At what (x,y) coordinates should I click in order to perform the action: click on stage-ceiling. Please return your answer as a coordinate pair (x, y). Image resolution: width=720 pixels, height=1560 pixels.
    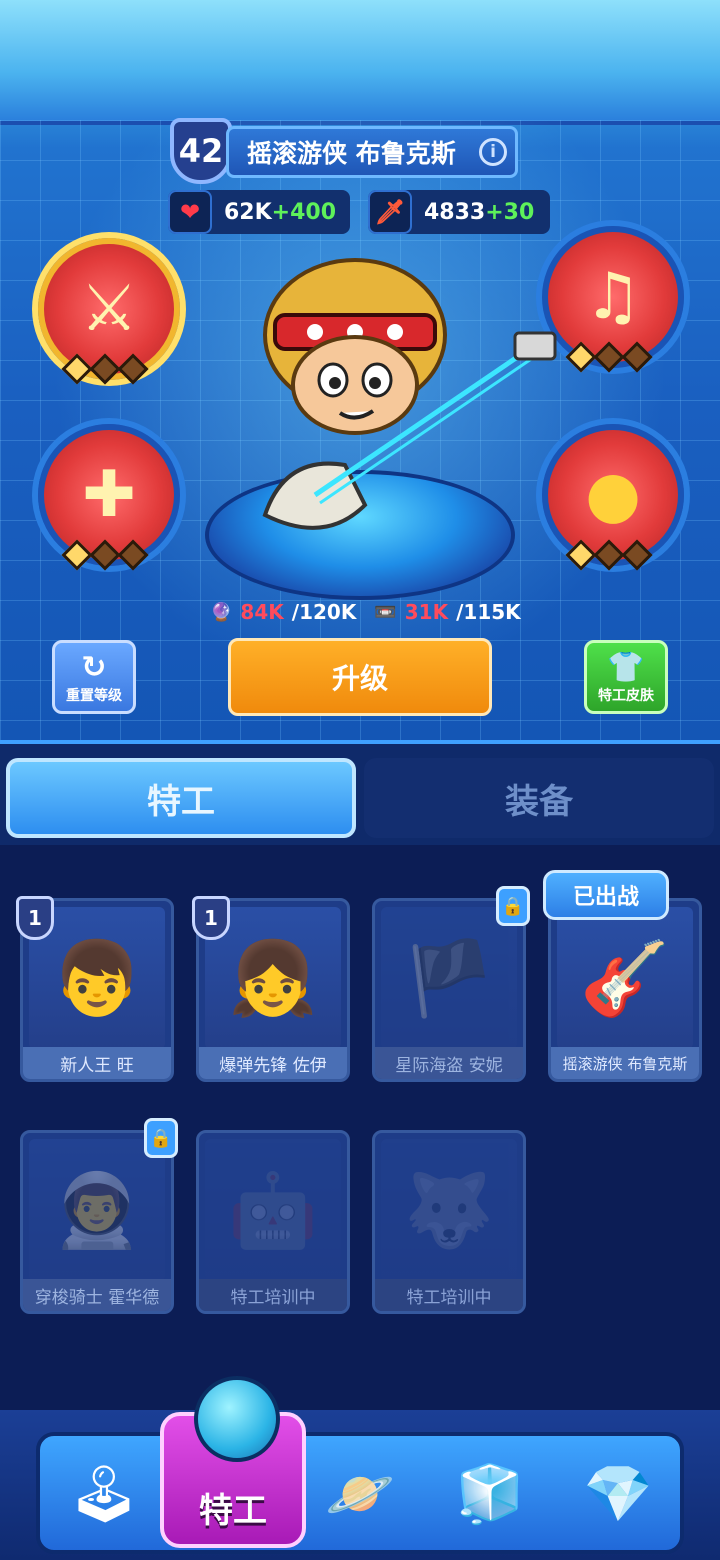
    Looking at the image, I should click on (360, 62).